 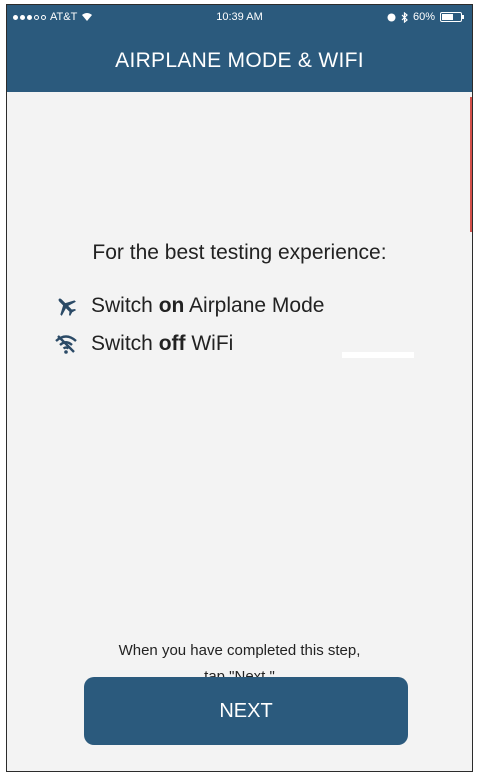 I want to click on alarm-icon, so click(x=391, y=17).